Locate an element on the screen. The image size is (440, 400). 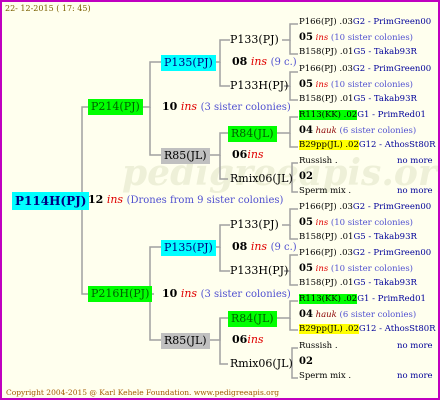
mother-info: 10 ins (3 sister colonies) is located at coordinates (226, 293).